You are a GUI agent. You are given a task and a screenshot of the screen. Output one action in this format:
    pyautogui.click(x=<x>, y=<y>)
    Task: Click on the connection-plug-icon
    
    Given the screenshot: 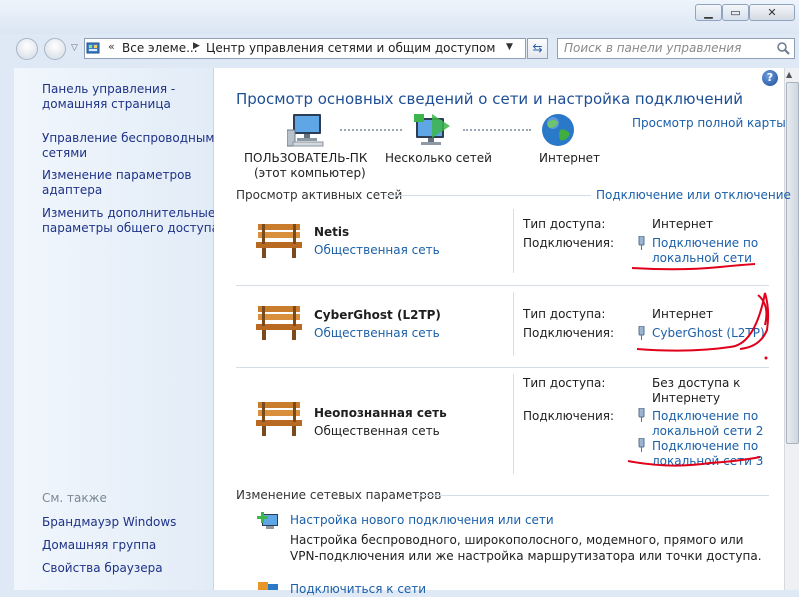 What is the action you would take?
    pyautogui.click(x=641, y=243)
    